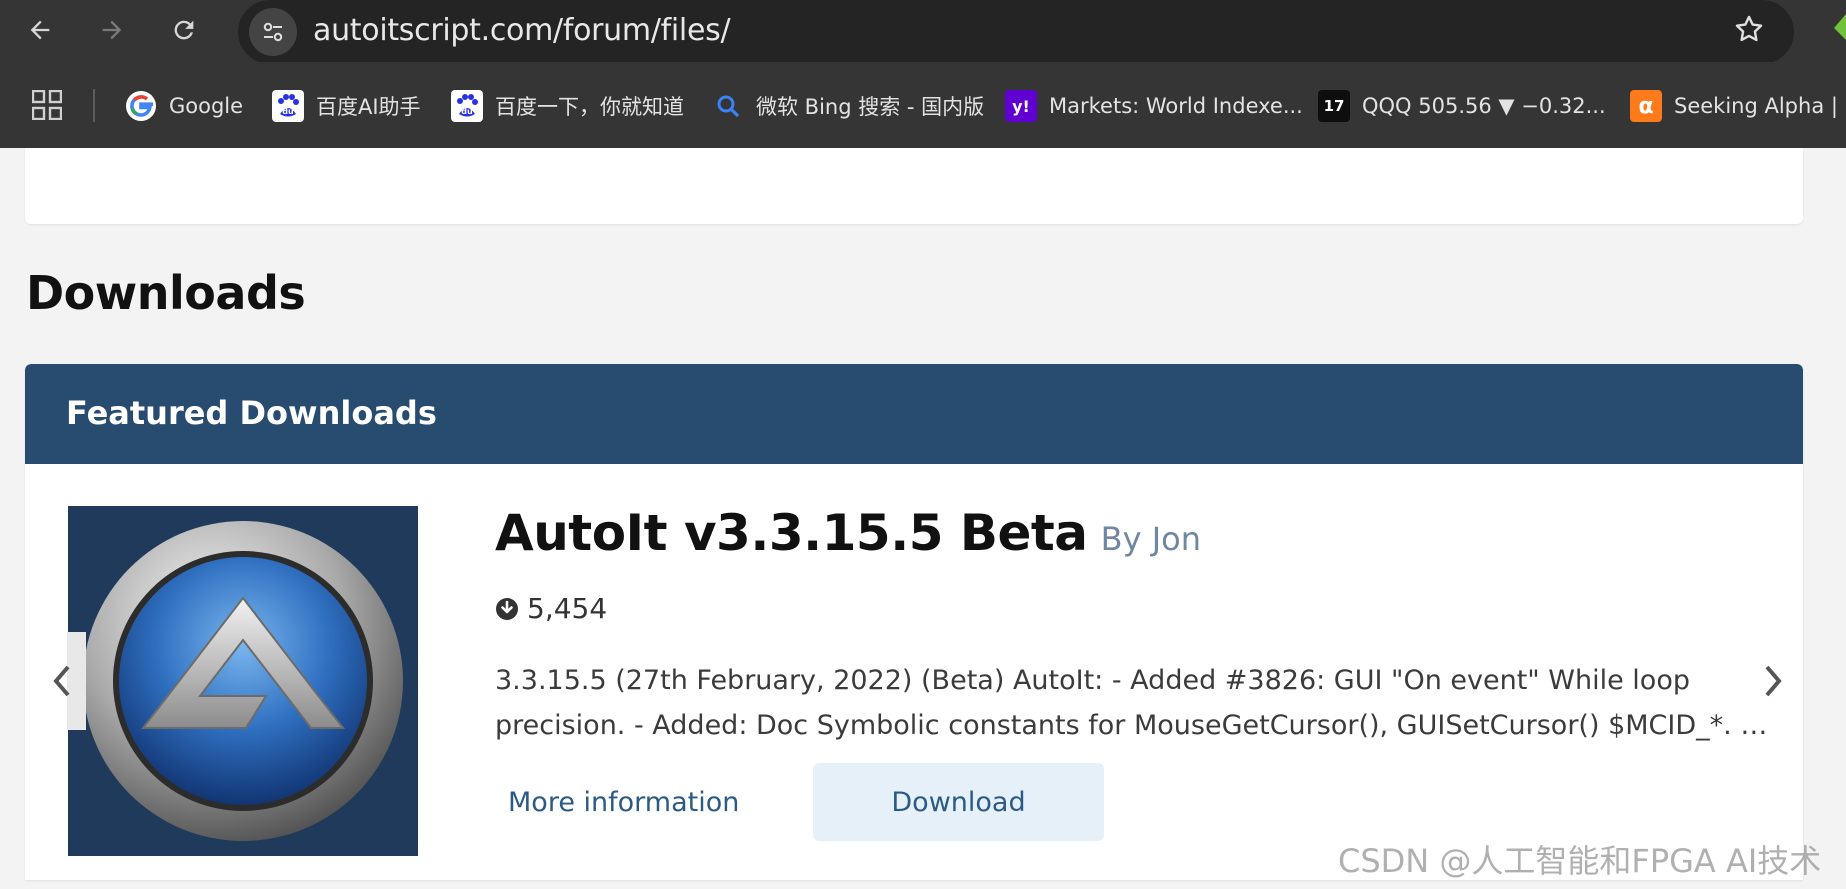 This screenshot has height=889, width=1846. What do you see at coordinates (47, 105) in the screenshot?
I see `apps-grid-icon` at bounding box center [47, 105].